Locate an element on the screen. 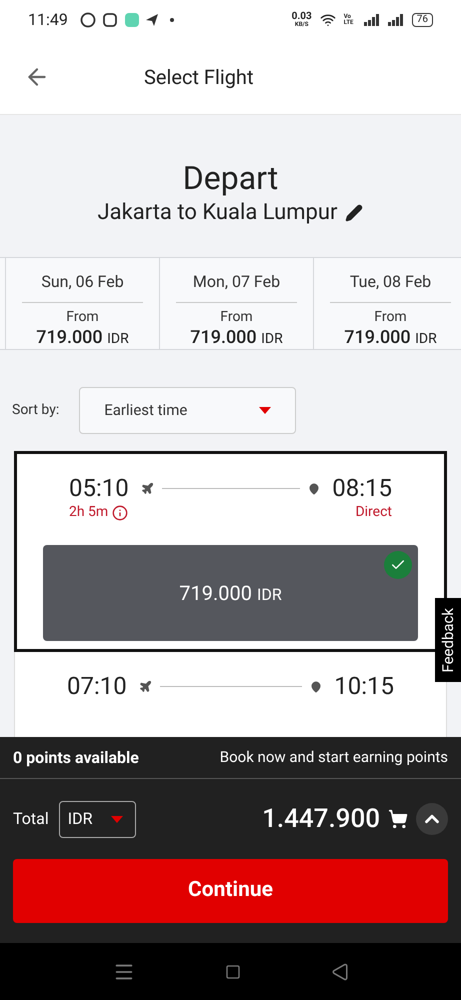 This screenshot has width=461, height=1000. points-available: 0 points available is located at coordinates (76, 757).